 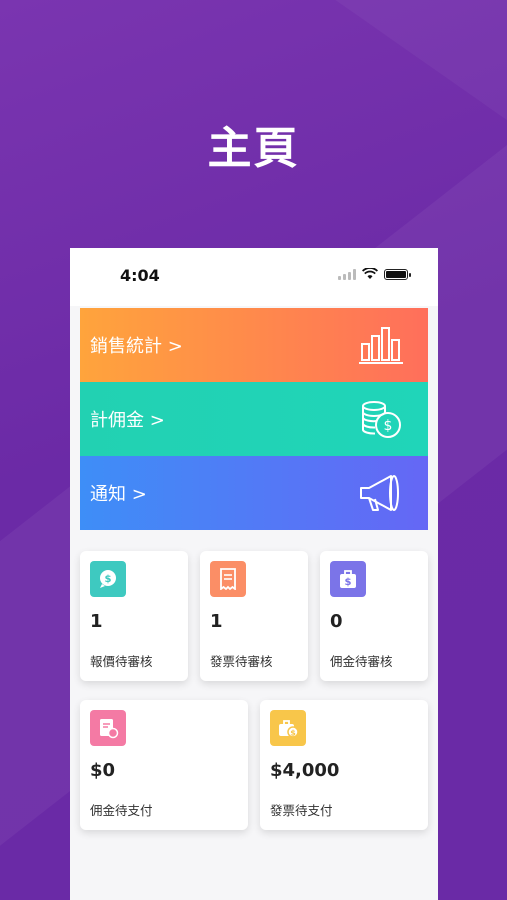 I want to click on page-title: 主頁, so click(x=253, y=148).